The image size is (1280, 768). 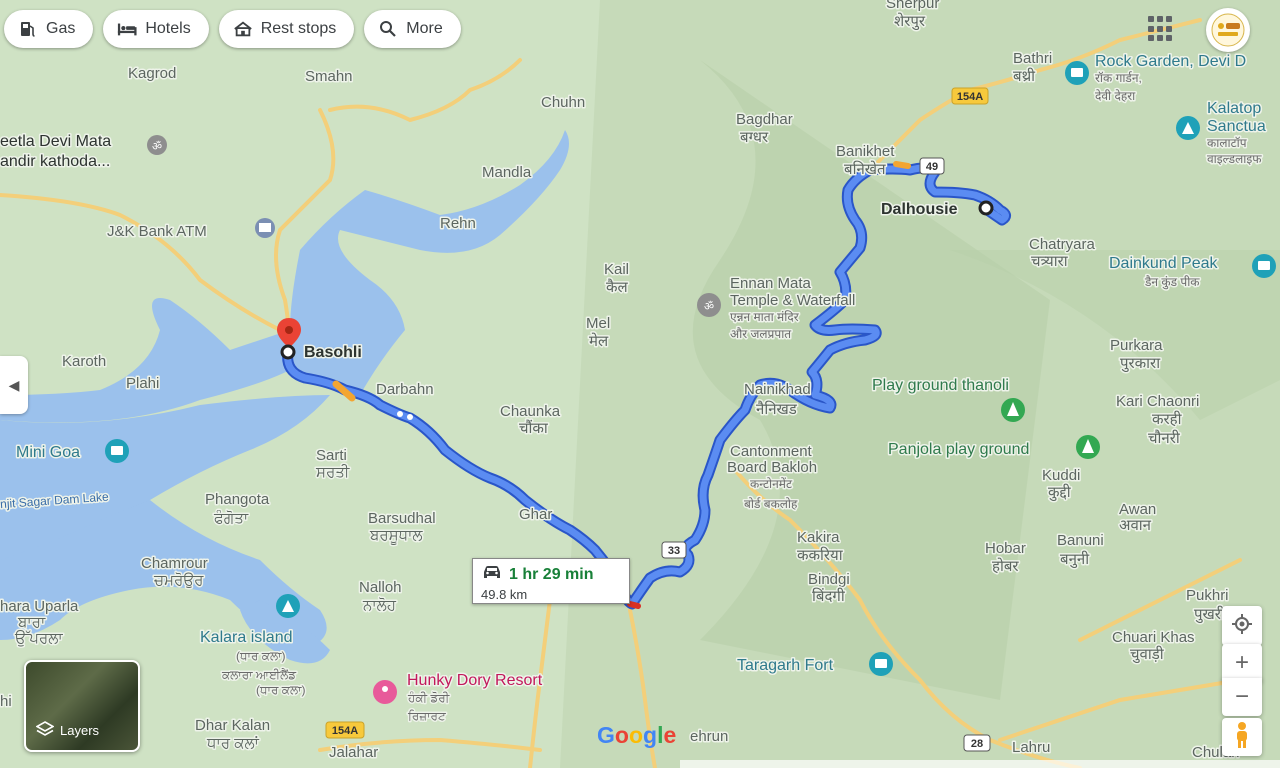 I want to click on street-view-pegman, so click(x=1242, y=737).